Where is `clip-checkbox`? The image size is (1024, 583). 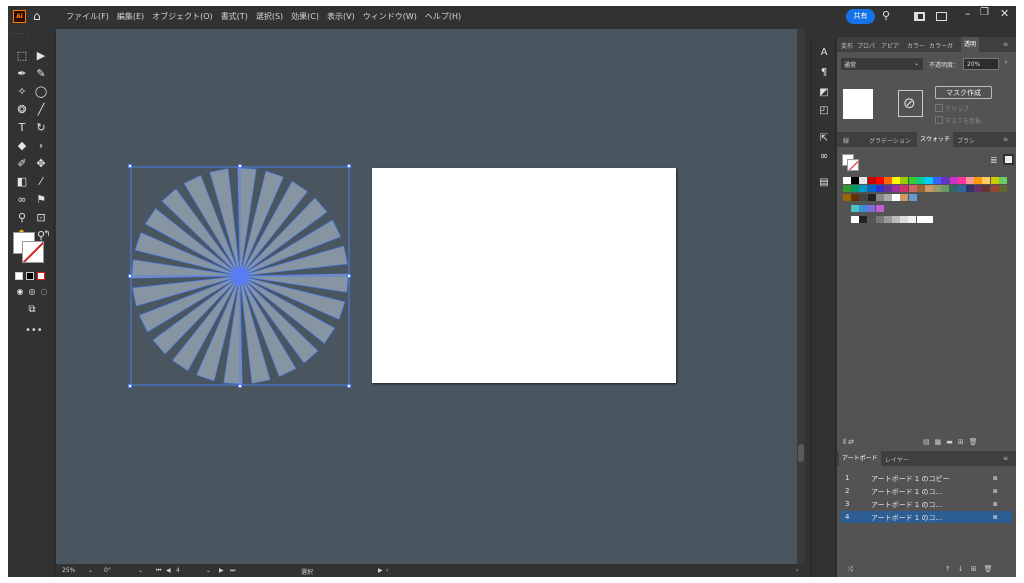
clip-checkbox is located at coordinates (939, 108).